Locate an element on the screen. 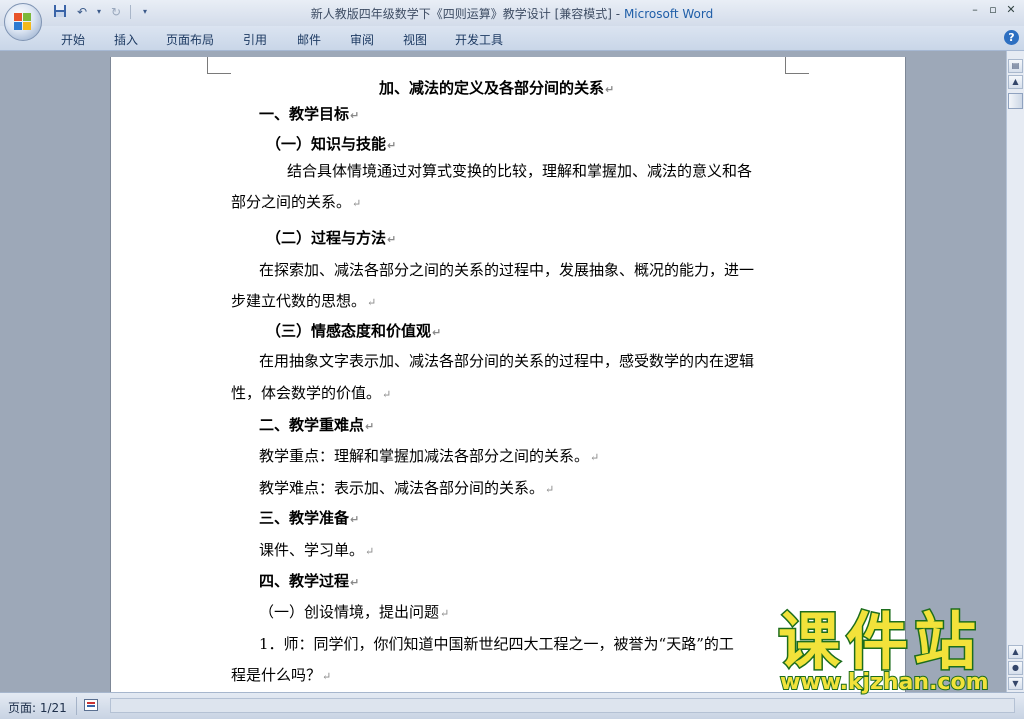 This screenshot has height=719, width=1024. paragraph-line: （一）创设情境，提出问题↵ is located at coordinates (354, 612).